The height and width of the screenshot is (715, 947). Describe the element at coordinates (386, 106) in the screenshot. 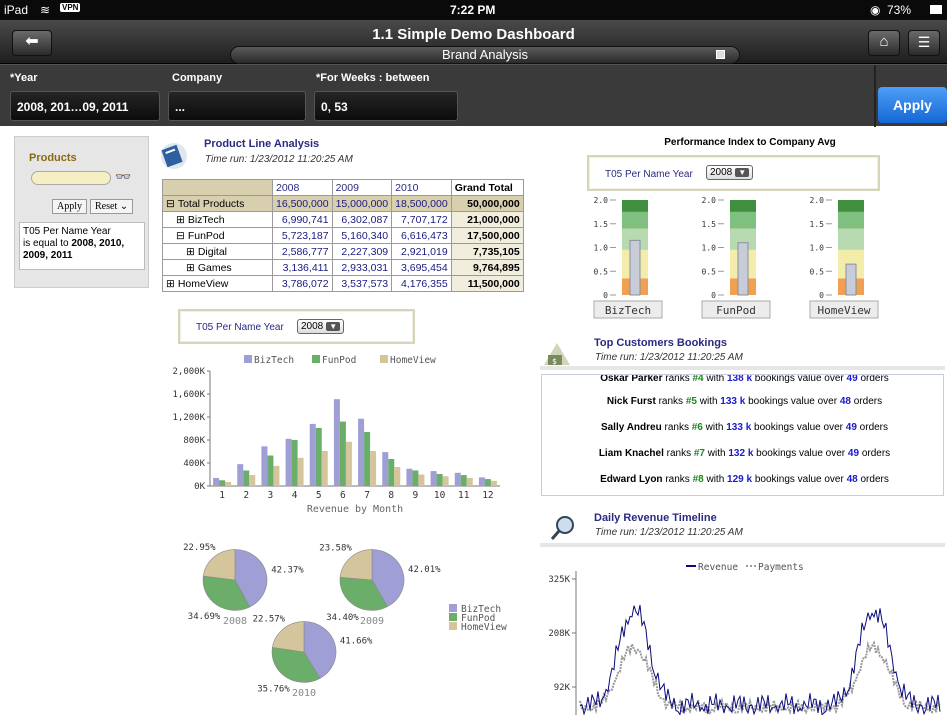

I see `weeks-field: 0, 53` at that location.